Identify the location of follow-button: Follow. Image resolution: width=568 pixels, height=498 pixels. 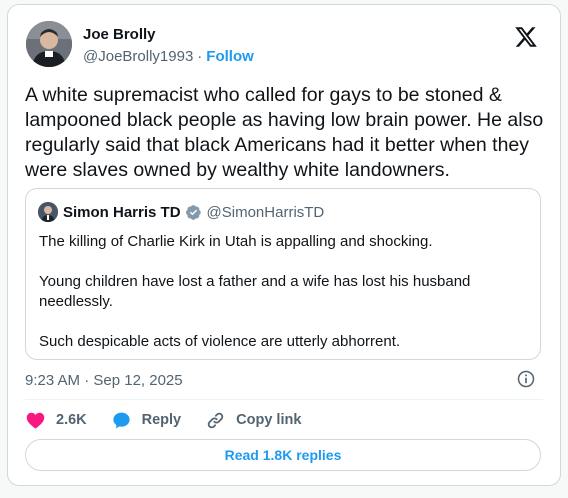
(230, 56).